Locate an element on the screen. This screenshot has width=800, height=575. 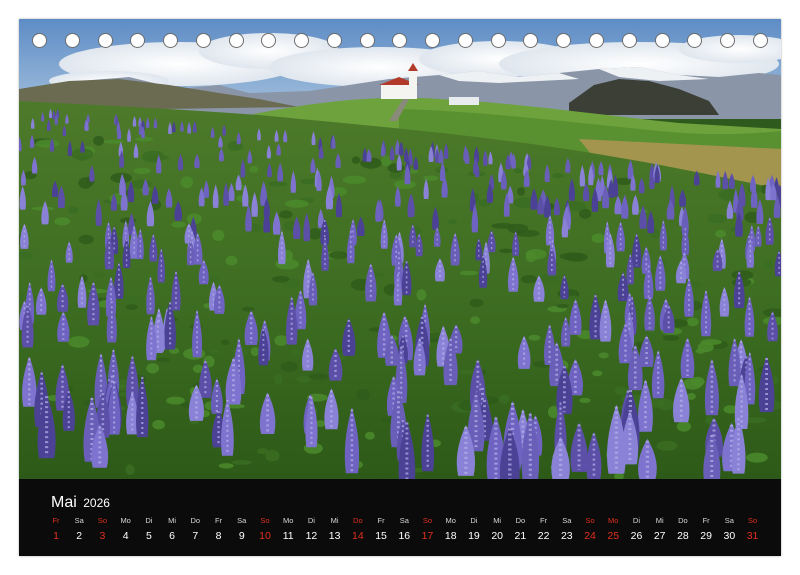
calendar-day: Do 21 is located at coordinates (520, 532).